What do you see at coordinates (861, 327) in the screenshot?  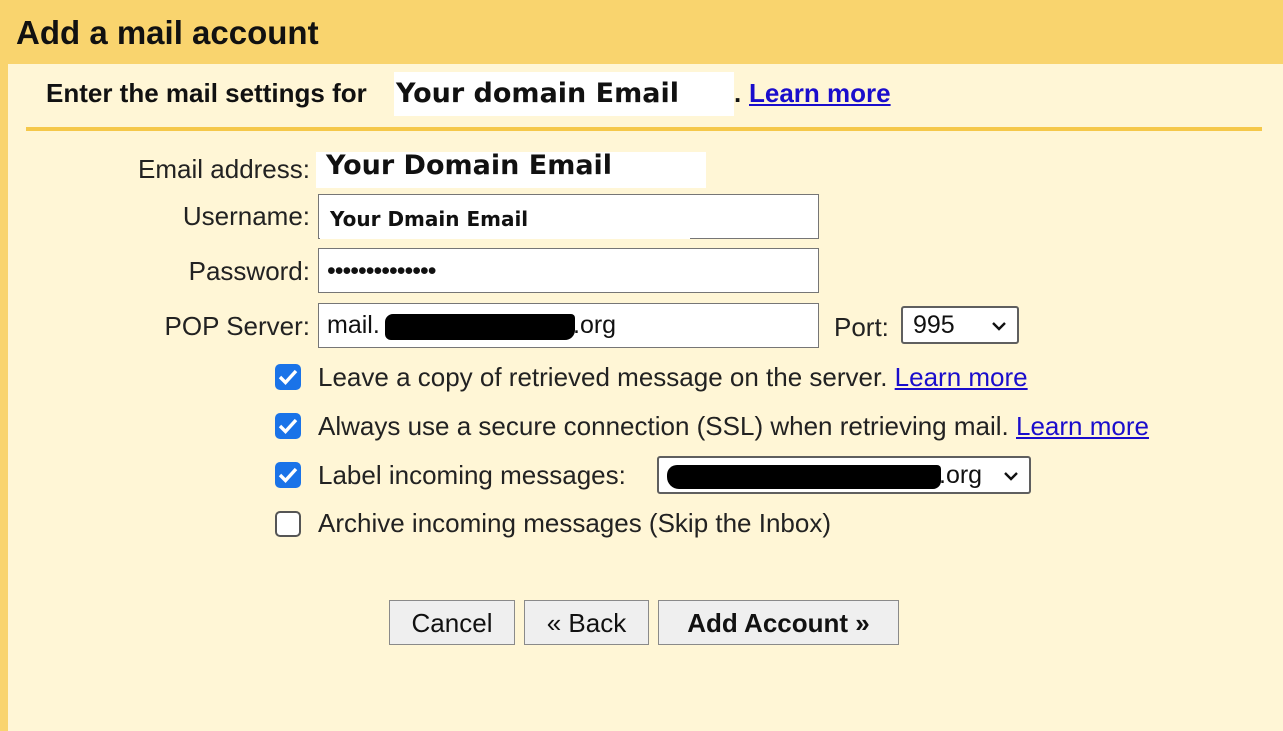 I see `port-label: Port:` at bounding box center [861, 327].